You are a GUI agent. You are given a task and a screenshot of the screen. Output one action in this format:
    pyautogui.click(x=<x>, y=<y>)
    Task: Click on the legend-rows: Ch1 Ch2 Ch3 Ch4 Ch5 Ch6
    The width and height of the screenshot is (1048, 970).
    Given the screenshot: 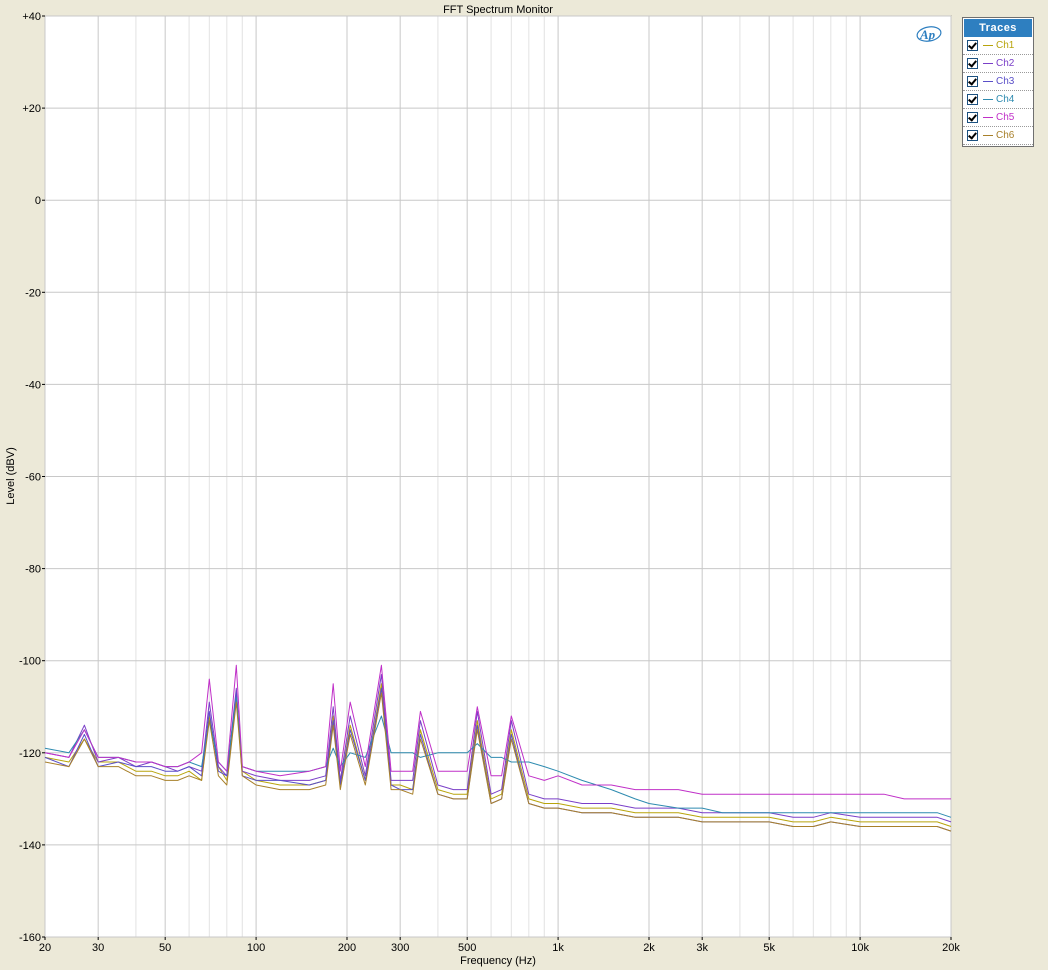 What is the action you would take?
    pyautogui.click(x=998, y=91)
    